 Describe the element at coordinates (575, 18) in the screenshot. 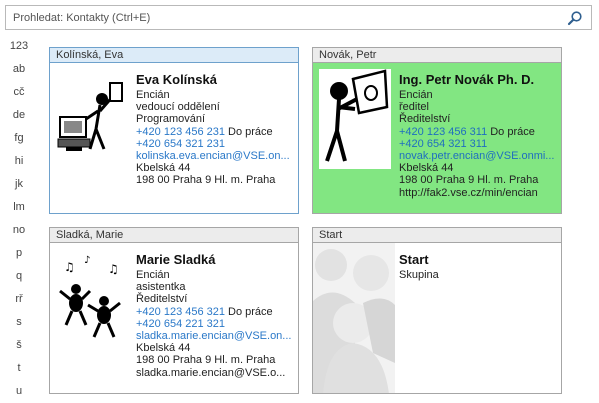

I see `search-icon` at that location.